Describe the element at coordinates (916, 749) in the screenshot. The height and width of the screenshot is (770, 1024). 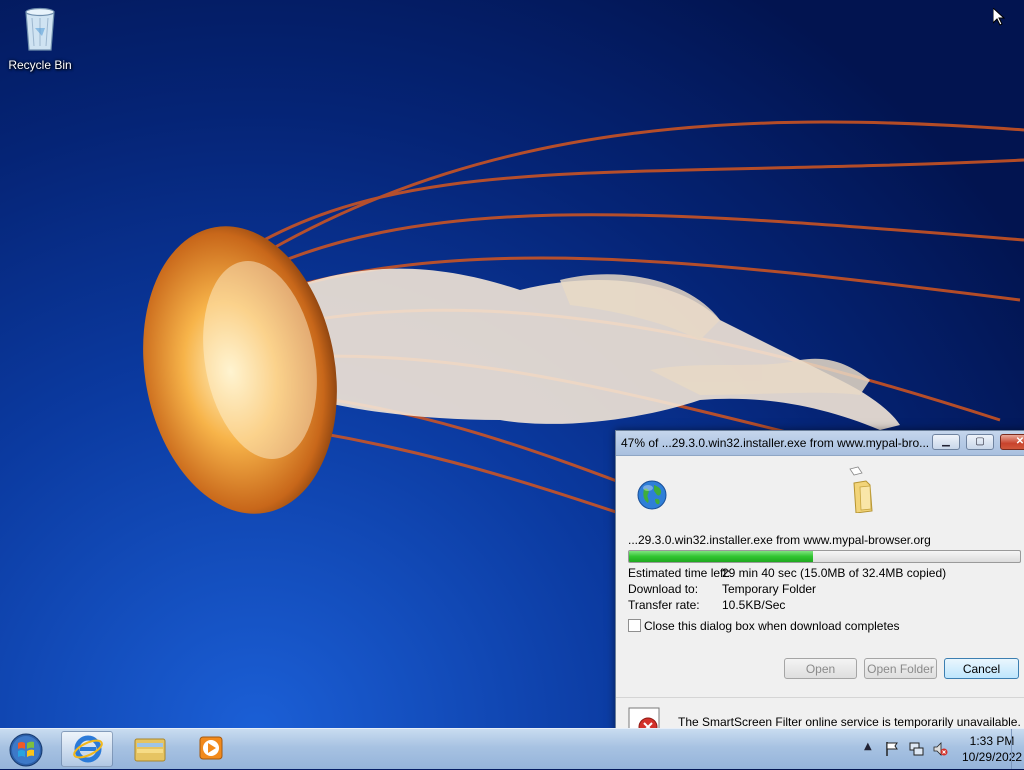
I see `network-icon` at that location.